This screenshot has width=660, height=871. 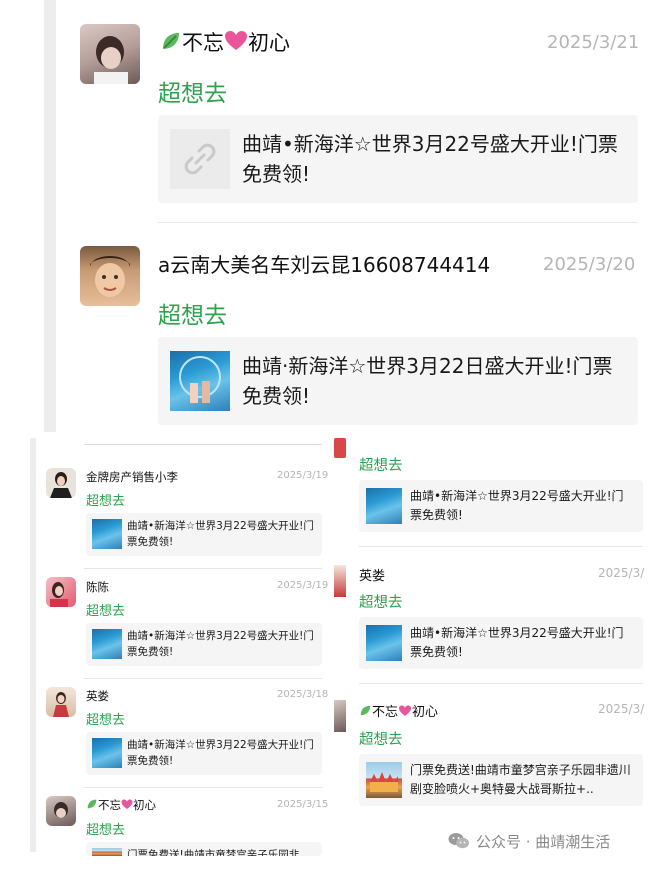 I want to click on link-icon, so click(x=200, y=159).